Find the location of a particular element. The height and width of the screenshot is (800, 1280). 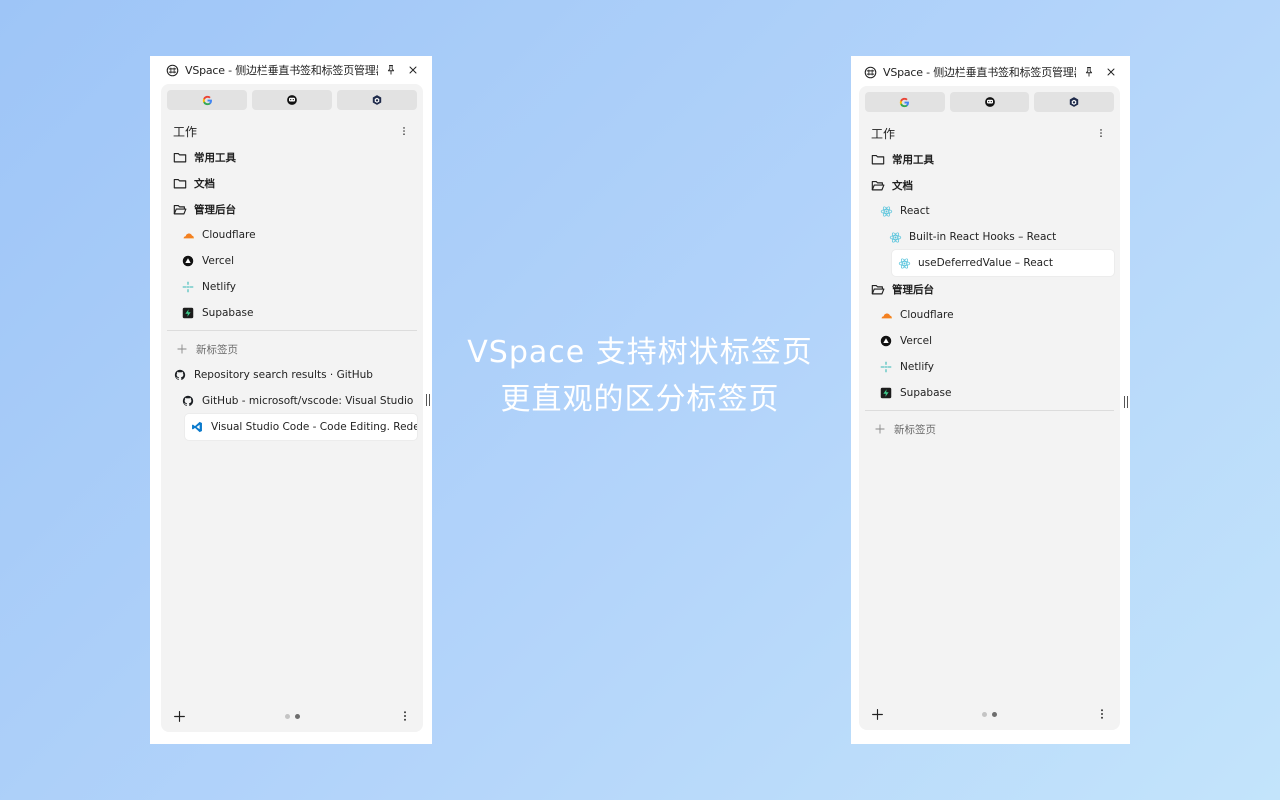

bookmark-label: Built-in React Hooks – React is located at coordinates (983, 237).